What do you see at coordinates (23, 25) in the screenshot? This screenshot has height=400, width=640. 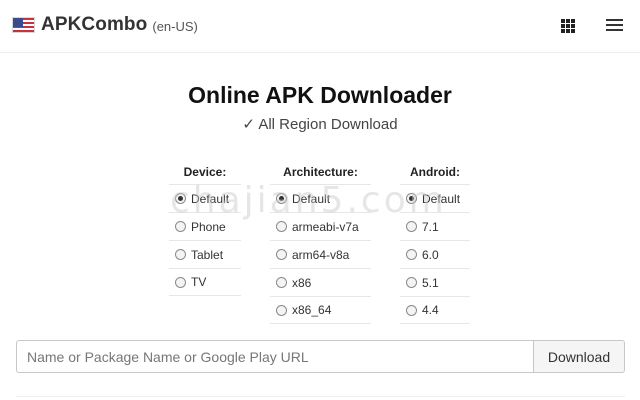 I see `us-flag-icon` at bounding box center [23, 25].